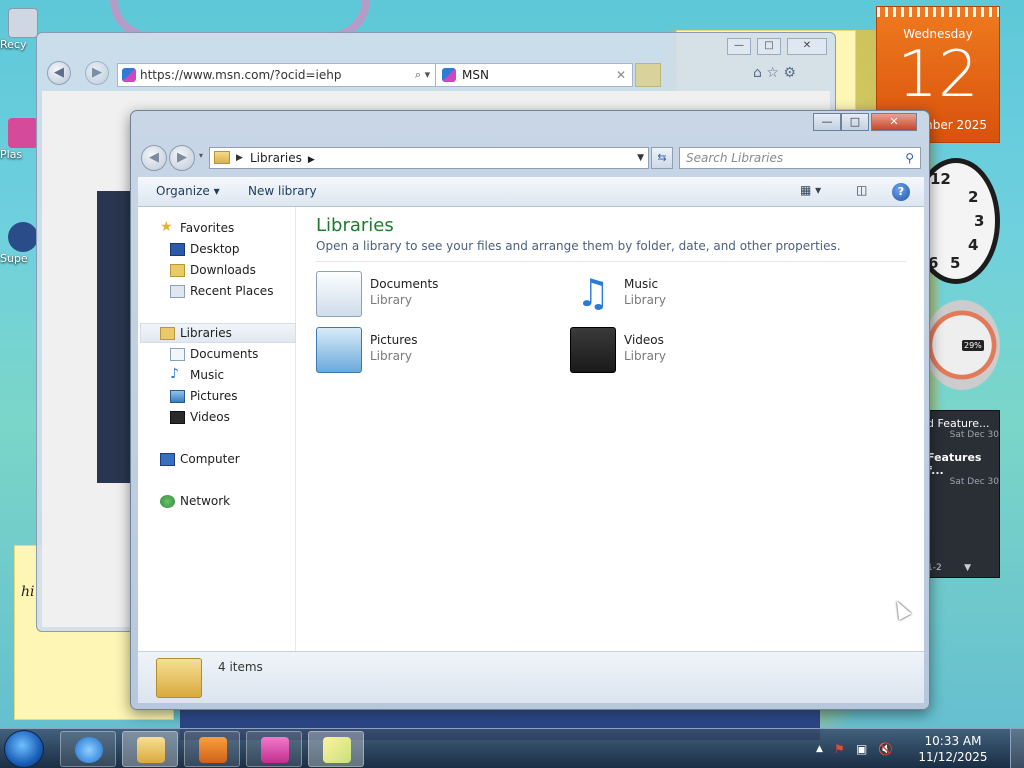  I want to click on explorer-minimize-button: —, so click(827, 122).